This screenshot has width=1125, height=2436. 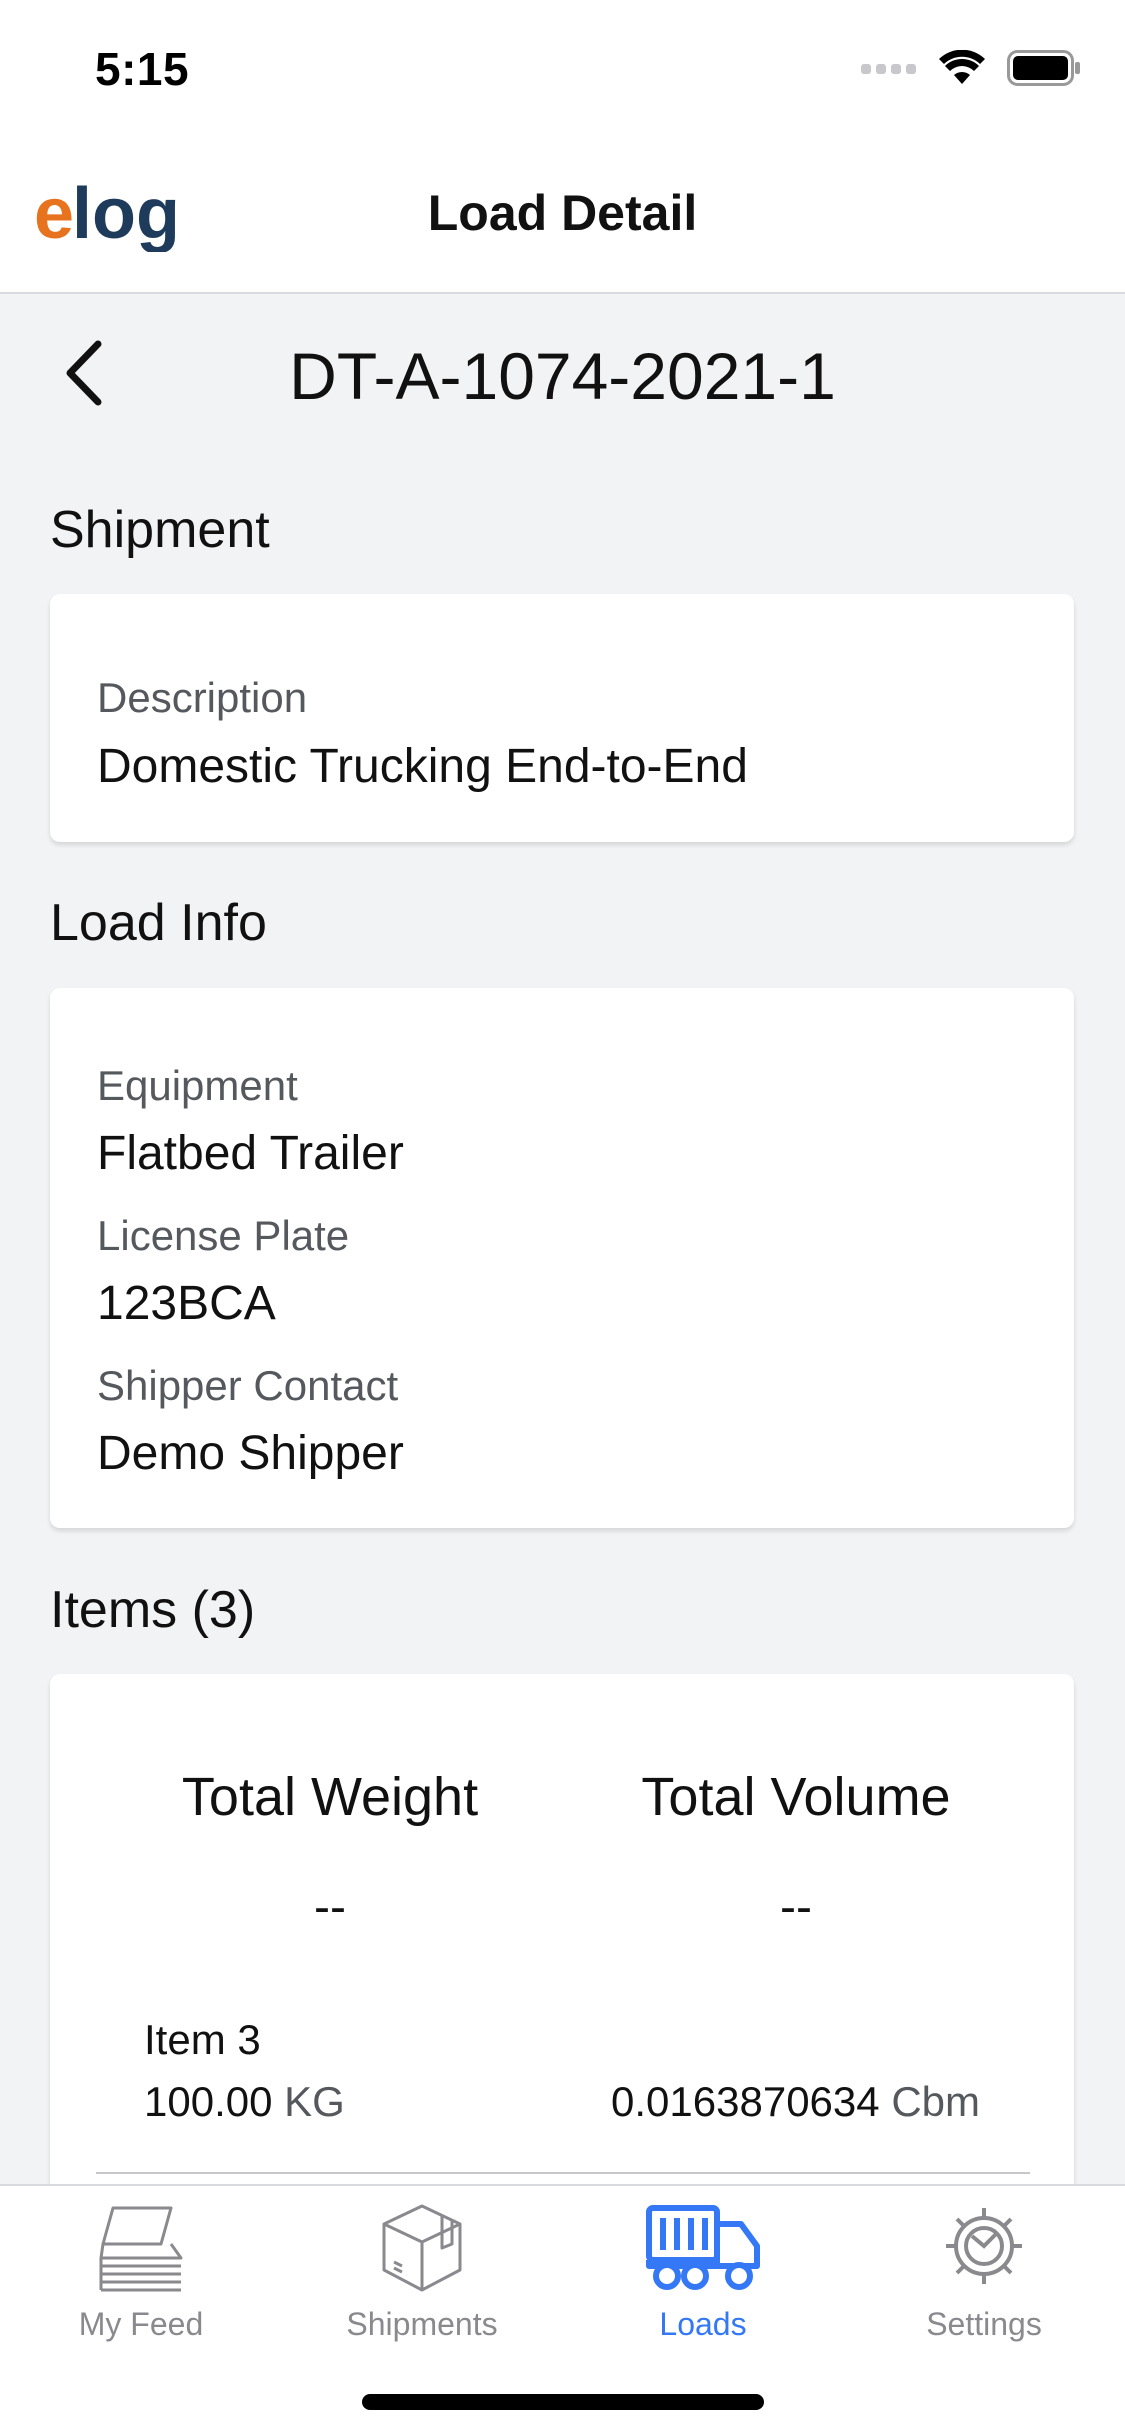 What do you see at coordinates (197, 1085) in the screenshot?
I see `equipment-label: Equipment` at bounding box center [197, 1085].